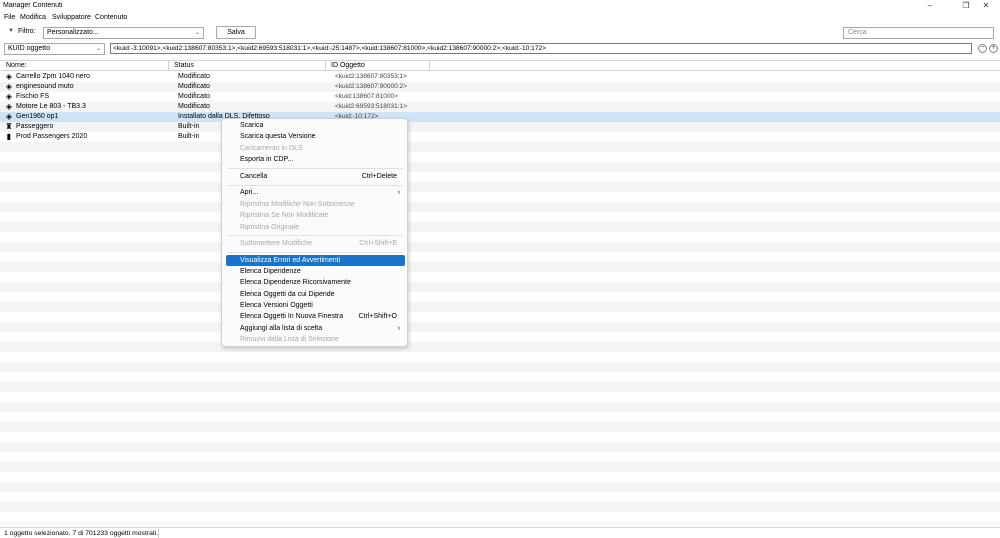 The image size is (1000, 538). What do you see at coordinates (930, 6) in the screenshot?
I see `minimize-icon: –` at bounding box center [930, 6].